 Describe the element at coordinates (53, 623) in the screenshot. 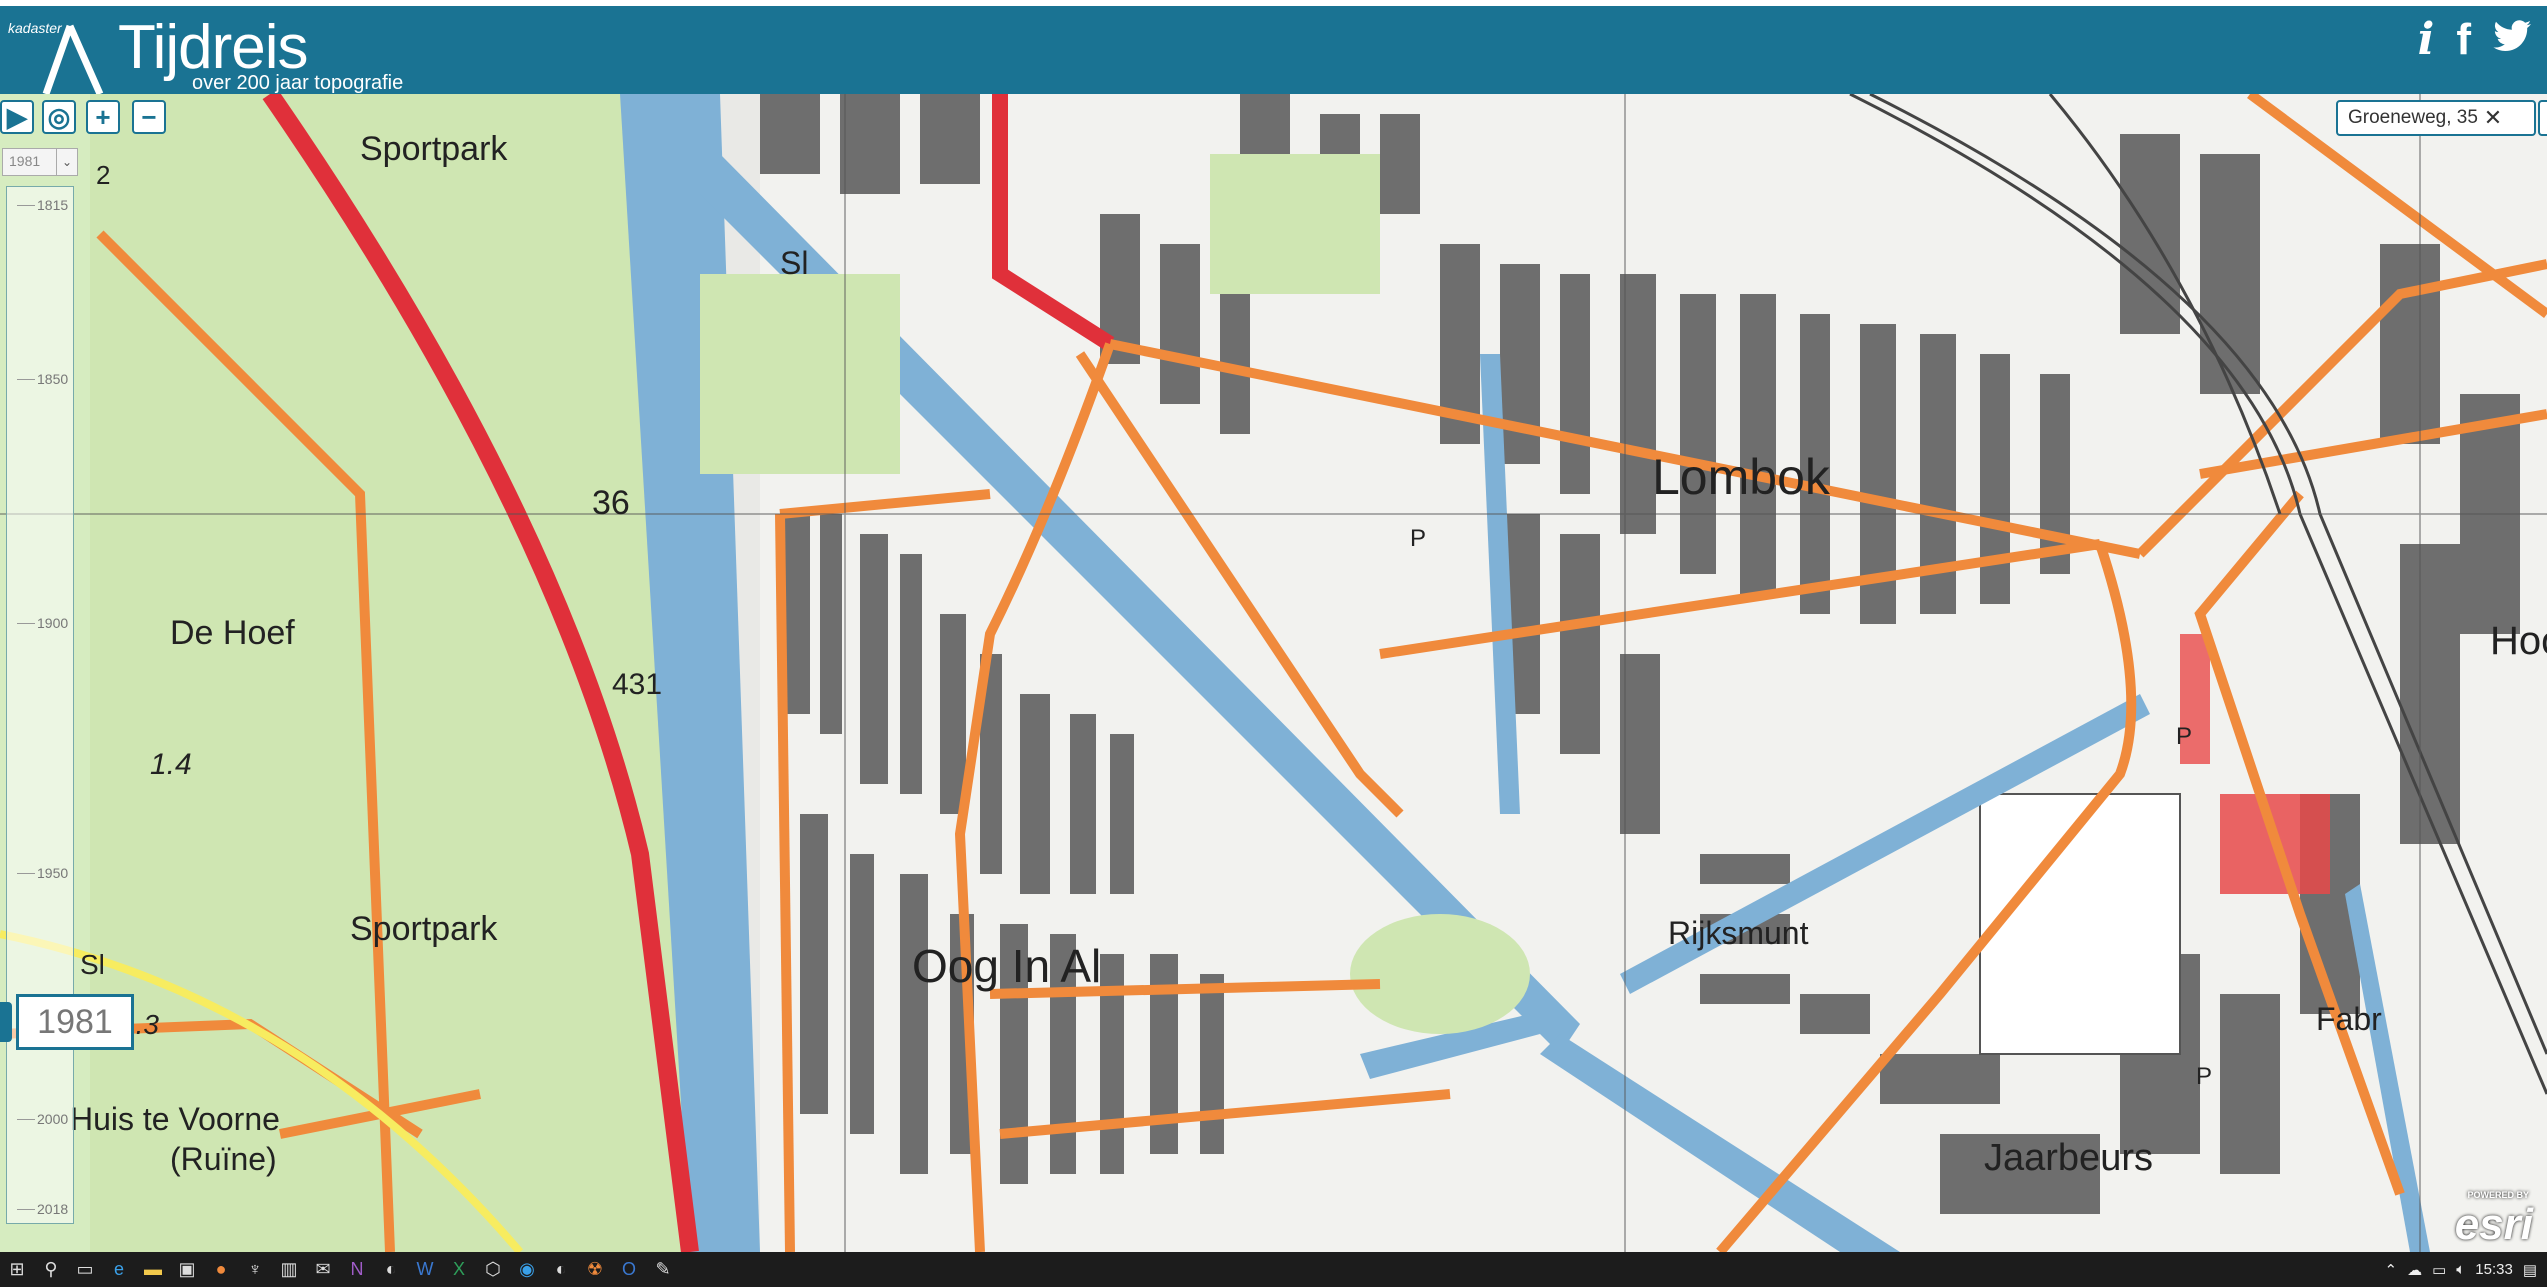

I see `timeline-tick-label: 1900` at that location.